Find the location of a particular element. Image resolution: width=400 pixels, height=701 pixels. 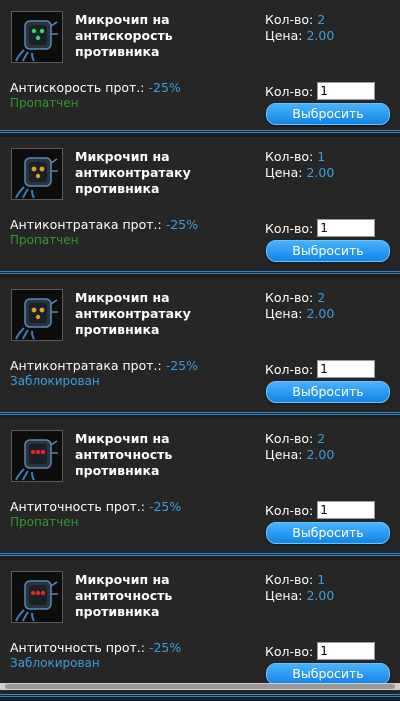

item-title: Микрочип на антискорость противника is located at coordinates (124, 35).